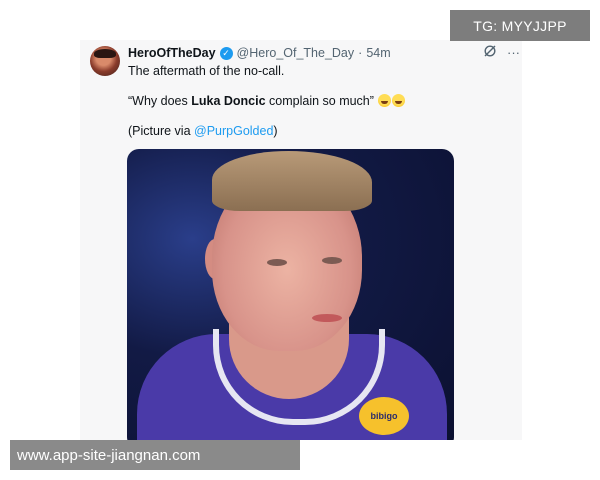 The image size is (600, 480). I want to click on quote-close: complain so much”, so click(319, 101).